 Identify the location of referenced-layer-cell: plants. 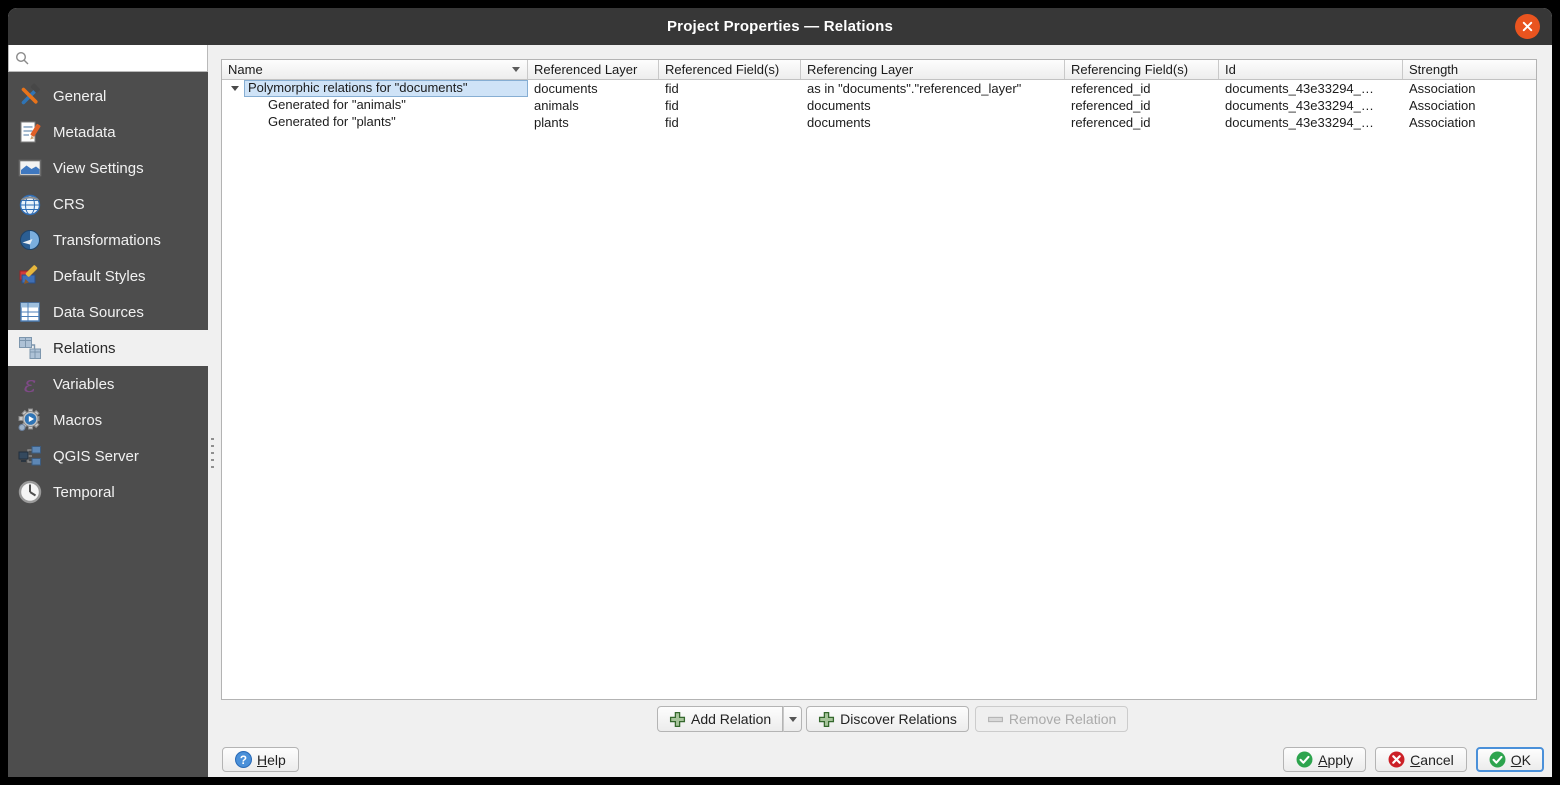
(593, 122).